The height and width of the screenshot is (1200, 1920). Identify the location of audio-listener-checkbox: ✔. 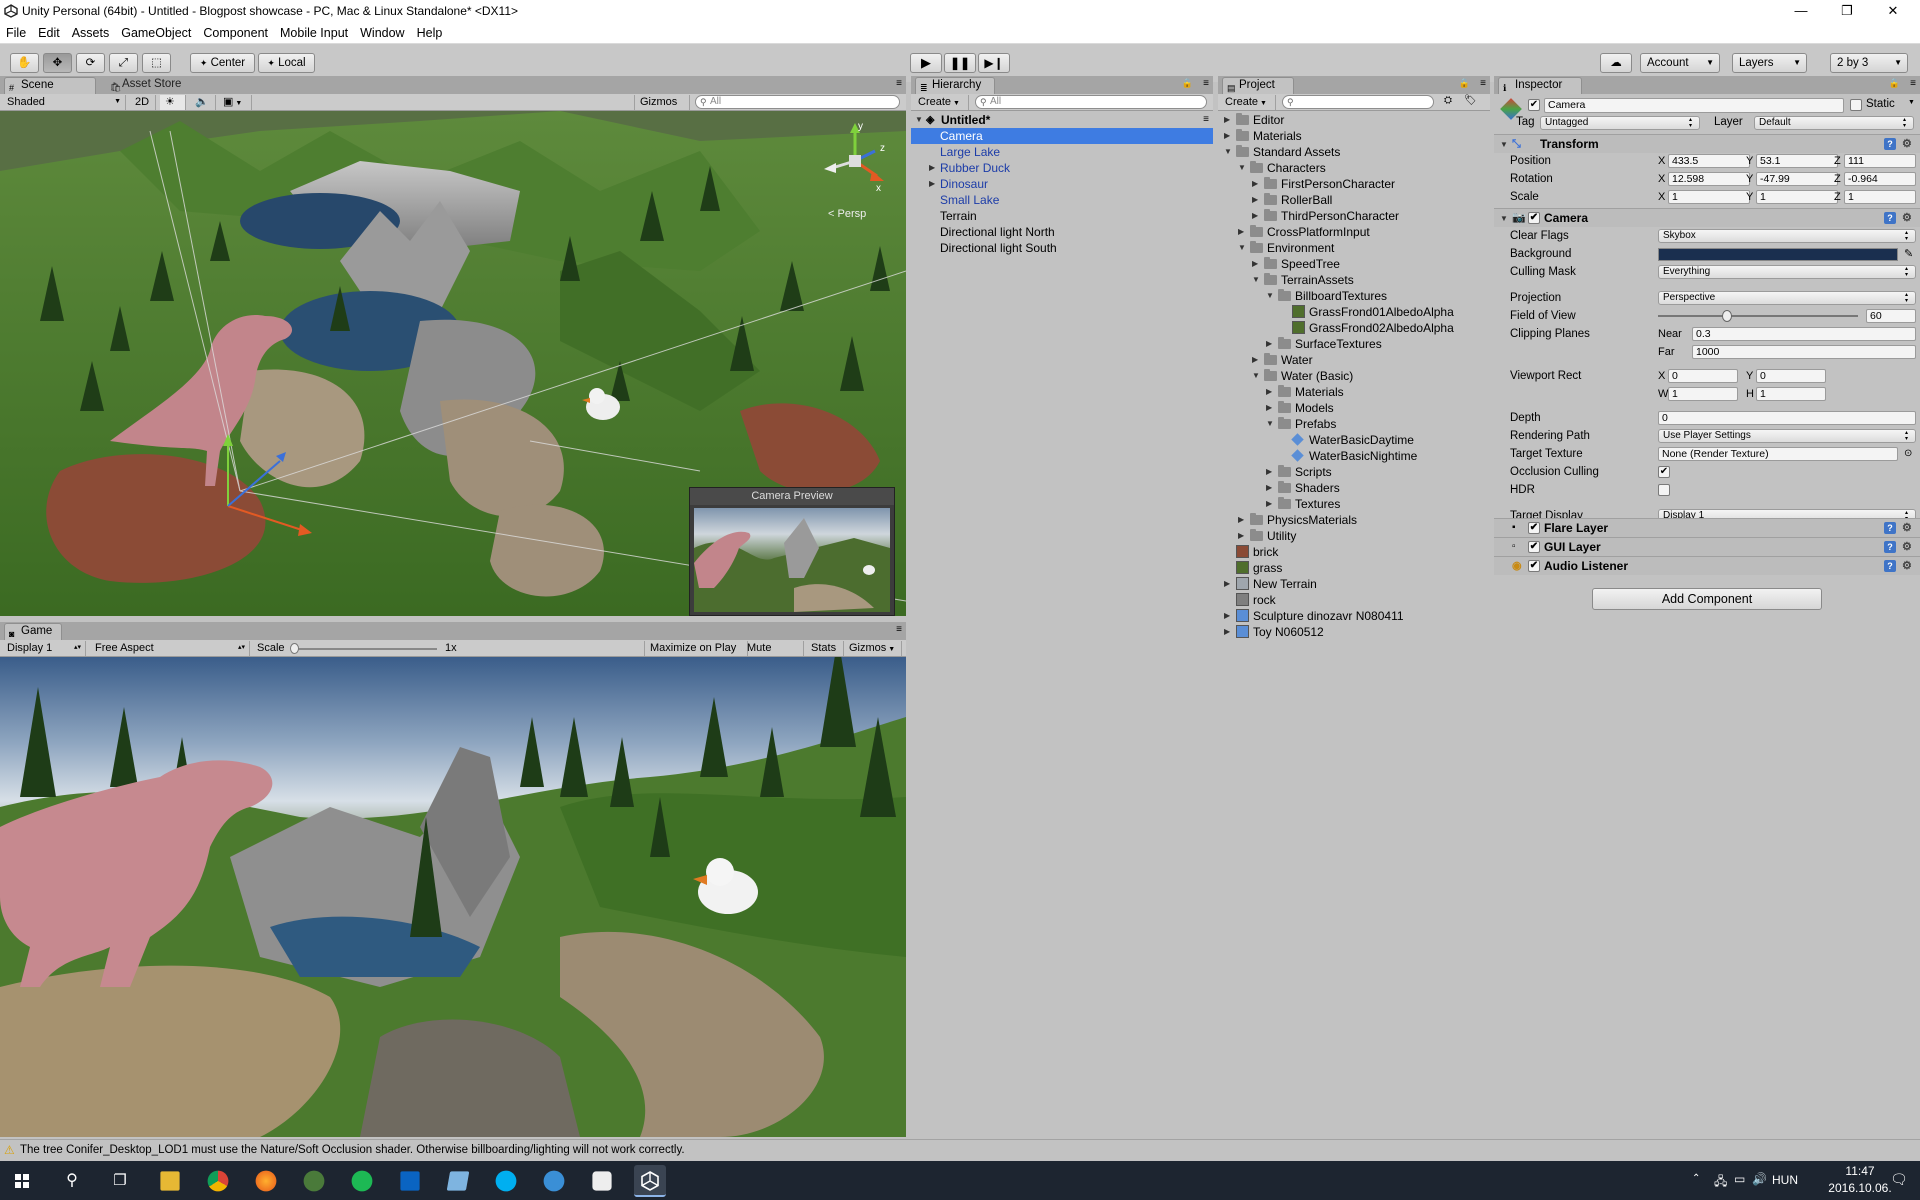
(1534, 566).